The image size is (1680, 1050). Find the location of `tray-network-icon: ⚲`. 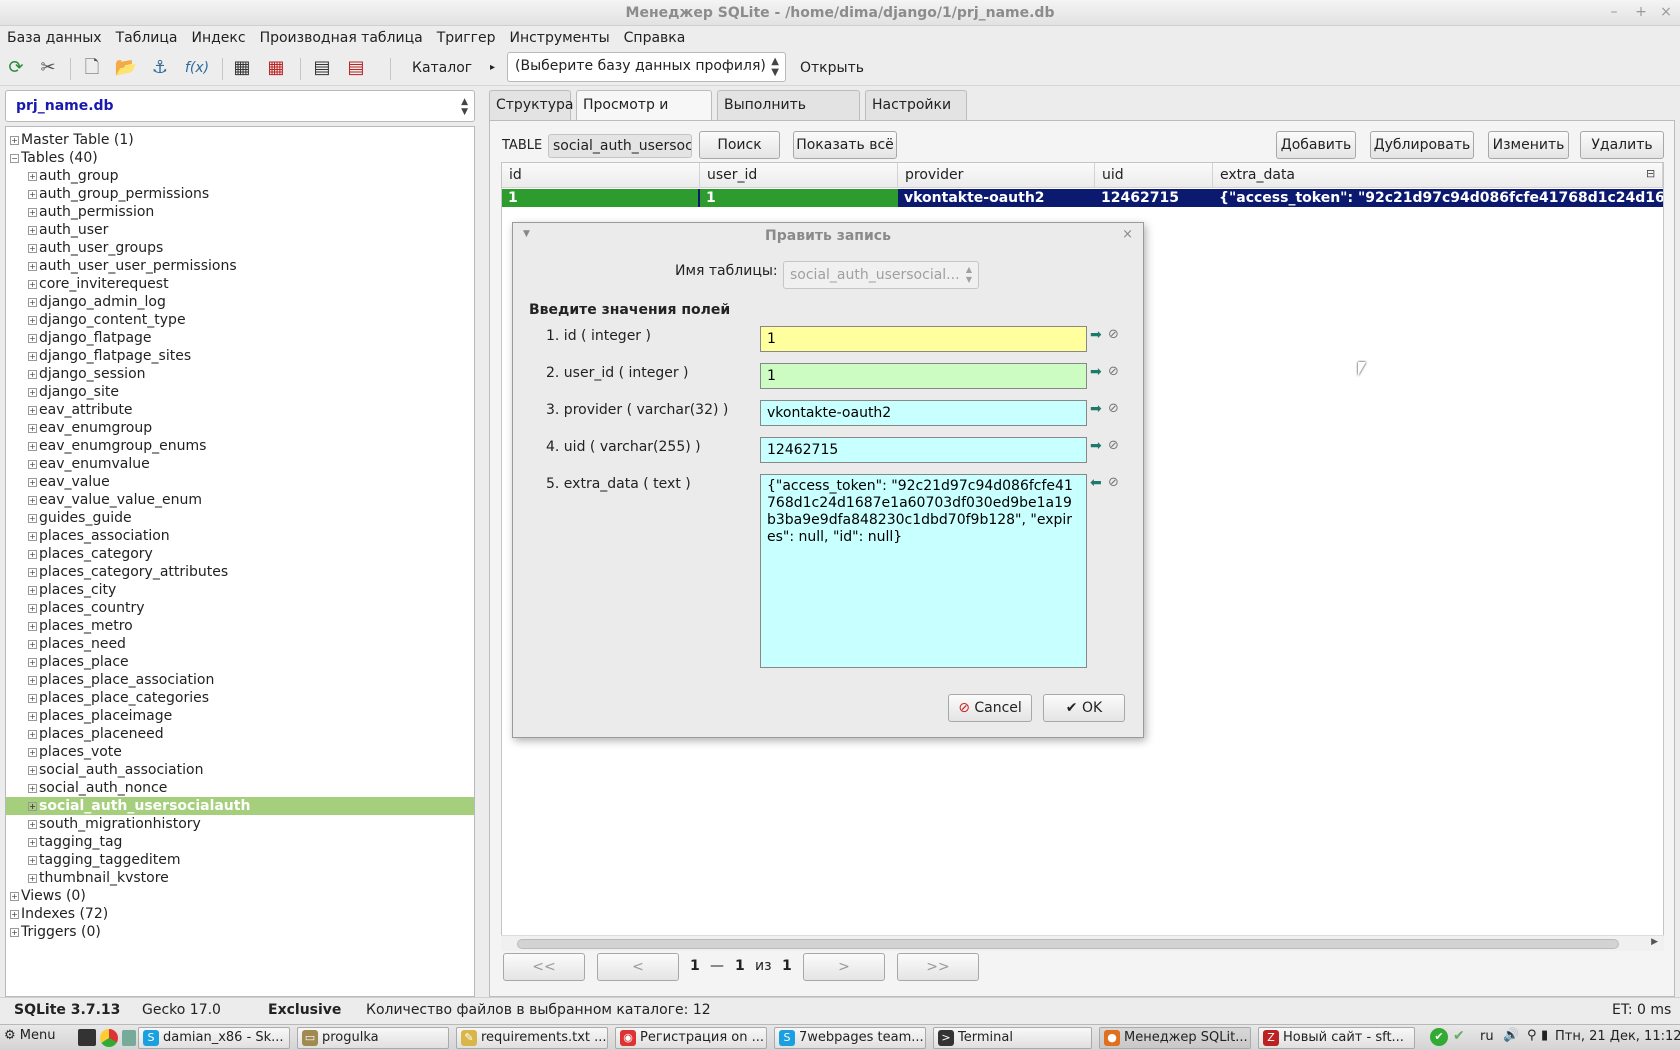

tray-network-icon: ⚲ is located at coordinates (1532, 1035).